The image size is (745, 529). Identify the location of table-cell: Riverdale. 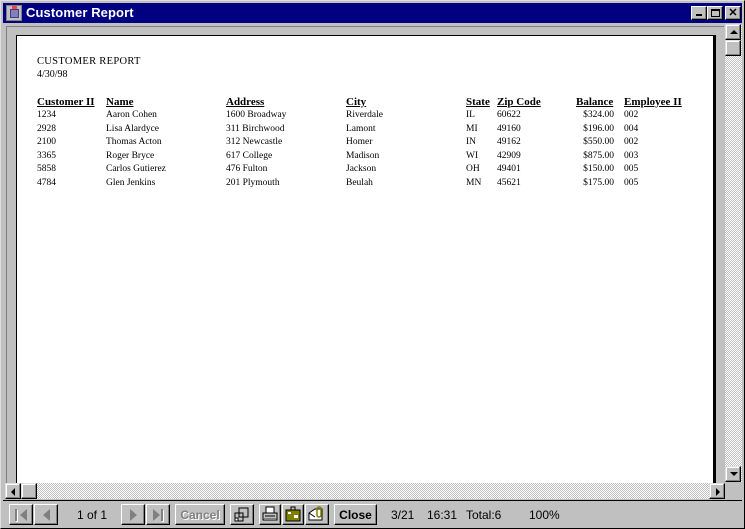
(364, 115).